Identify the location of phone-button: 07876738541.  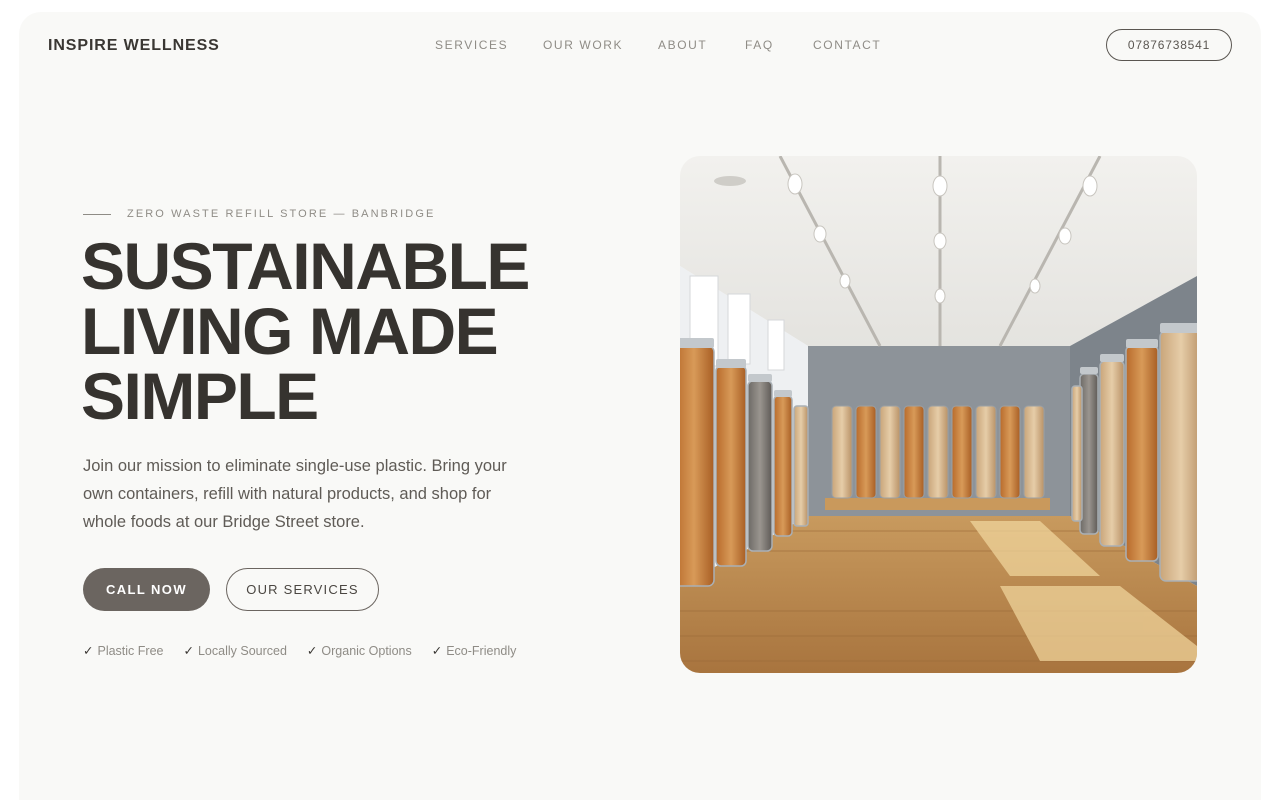
(1169, 45).